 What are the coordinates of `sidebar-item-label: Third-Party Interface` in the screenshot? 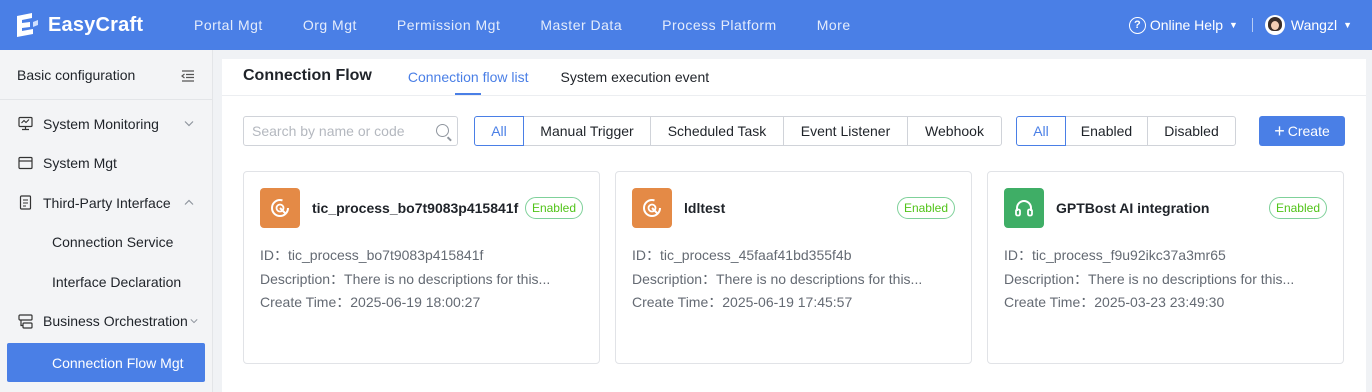 It's located at (107, 202).